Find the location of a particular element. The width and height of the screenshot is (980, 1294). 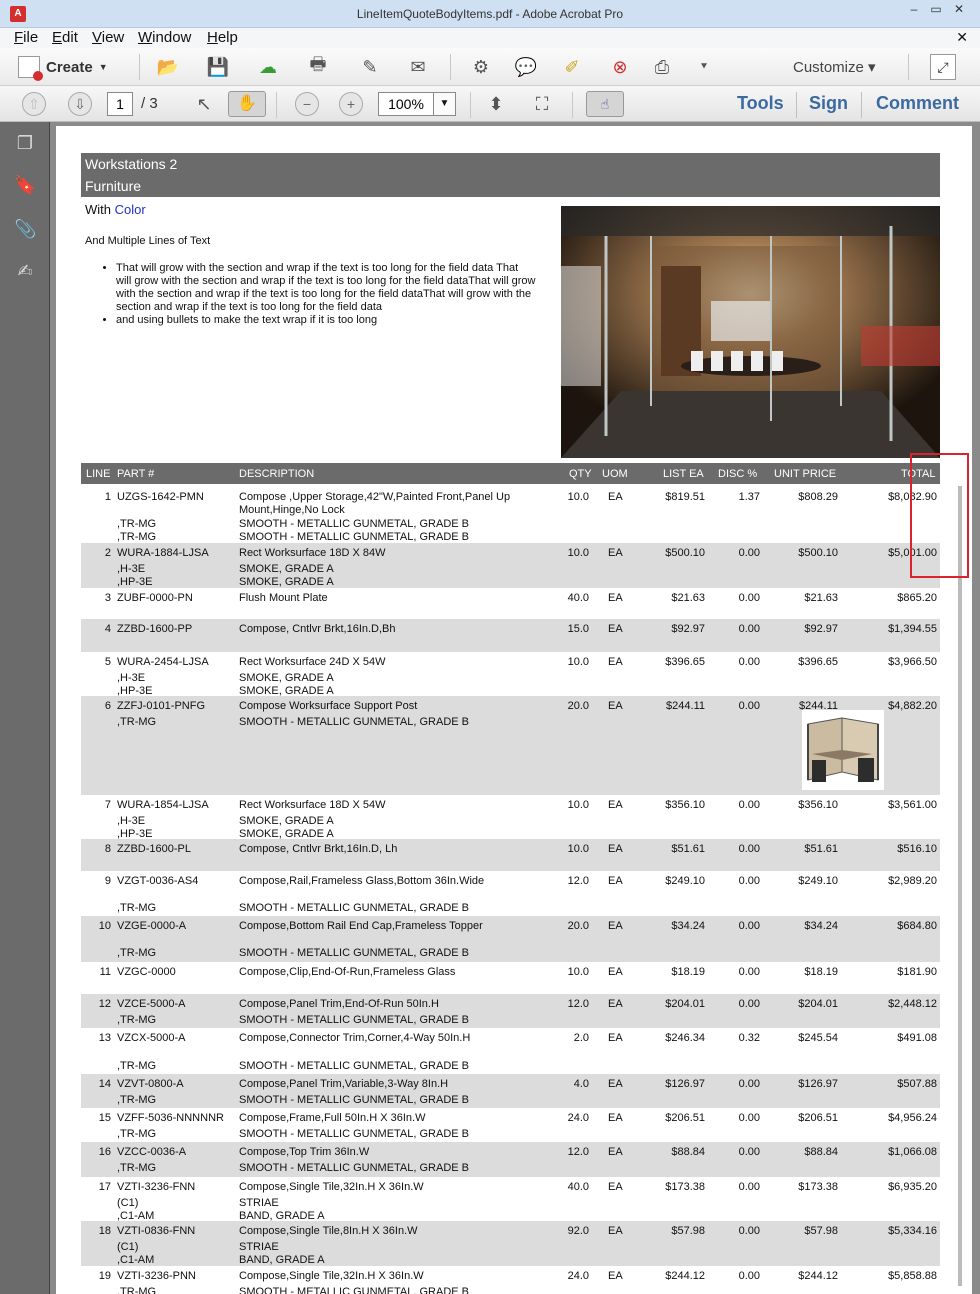

bookmarks-icon: 🔖 is located at coordinates (25, 185).